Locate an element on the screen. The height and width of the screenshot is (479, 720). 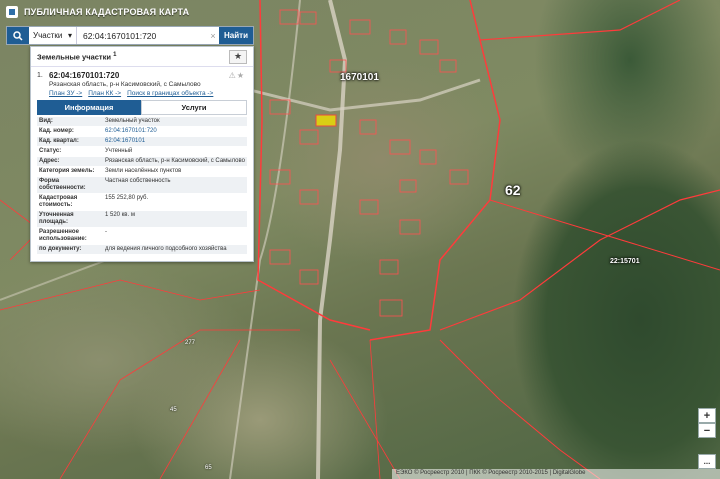
info-label: Разрешенное использование: is located at coordinates (63, 235).